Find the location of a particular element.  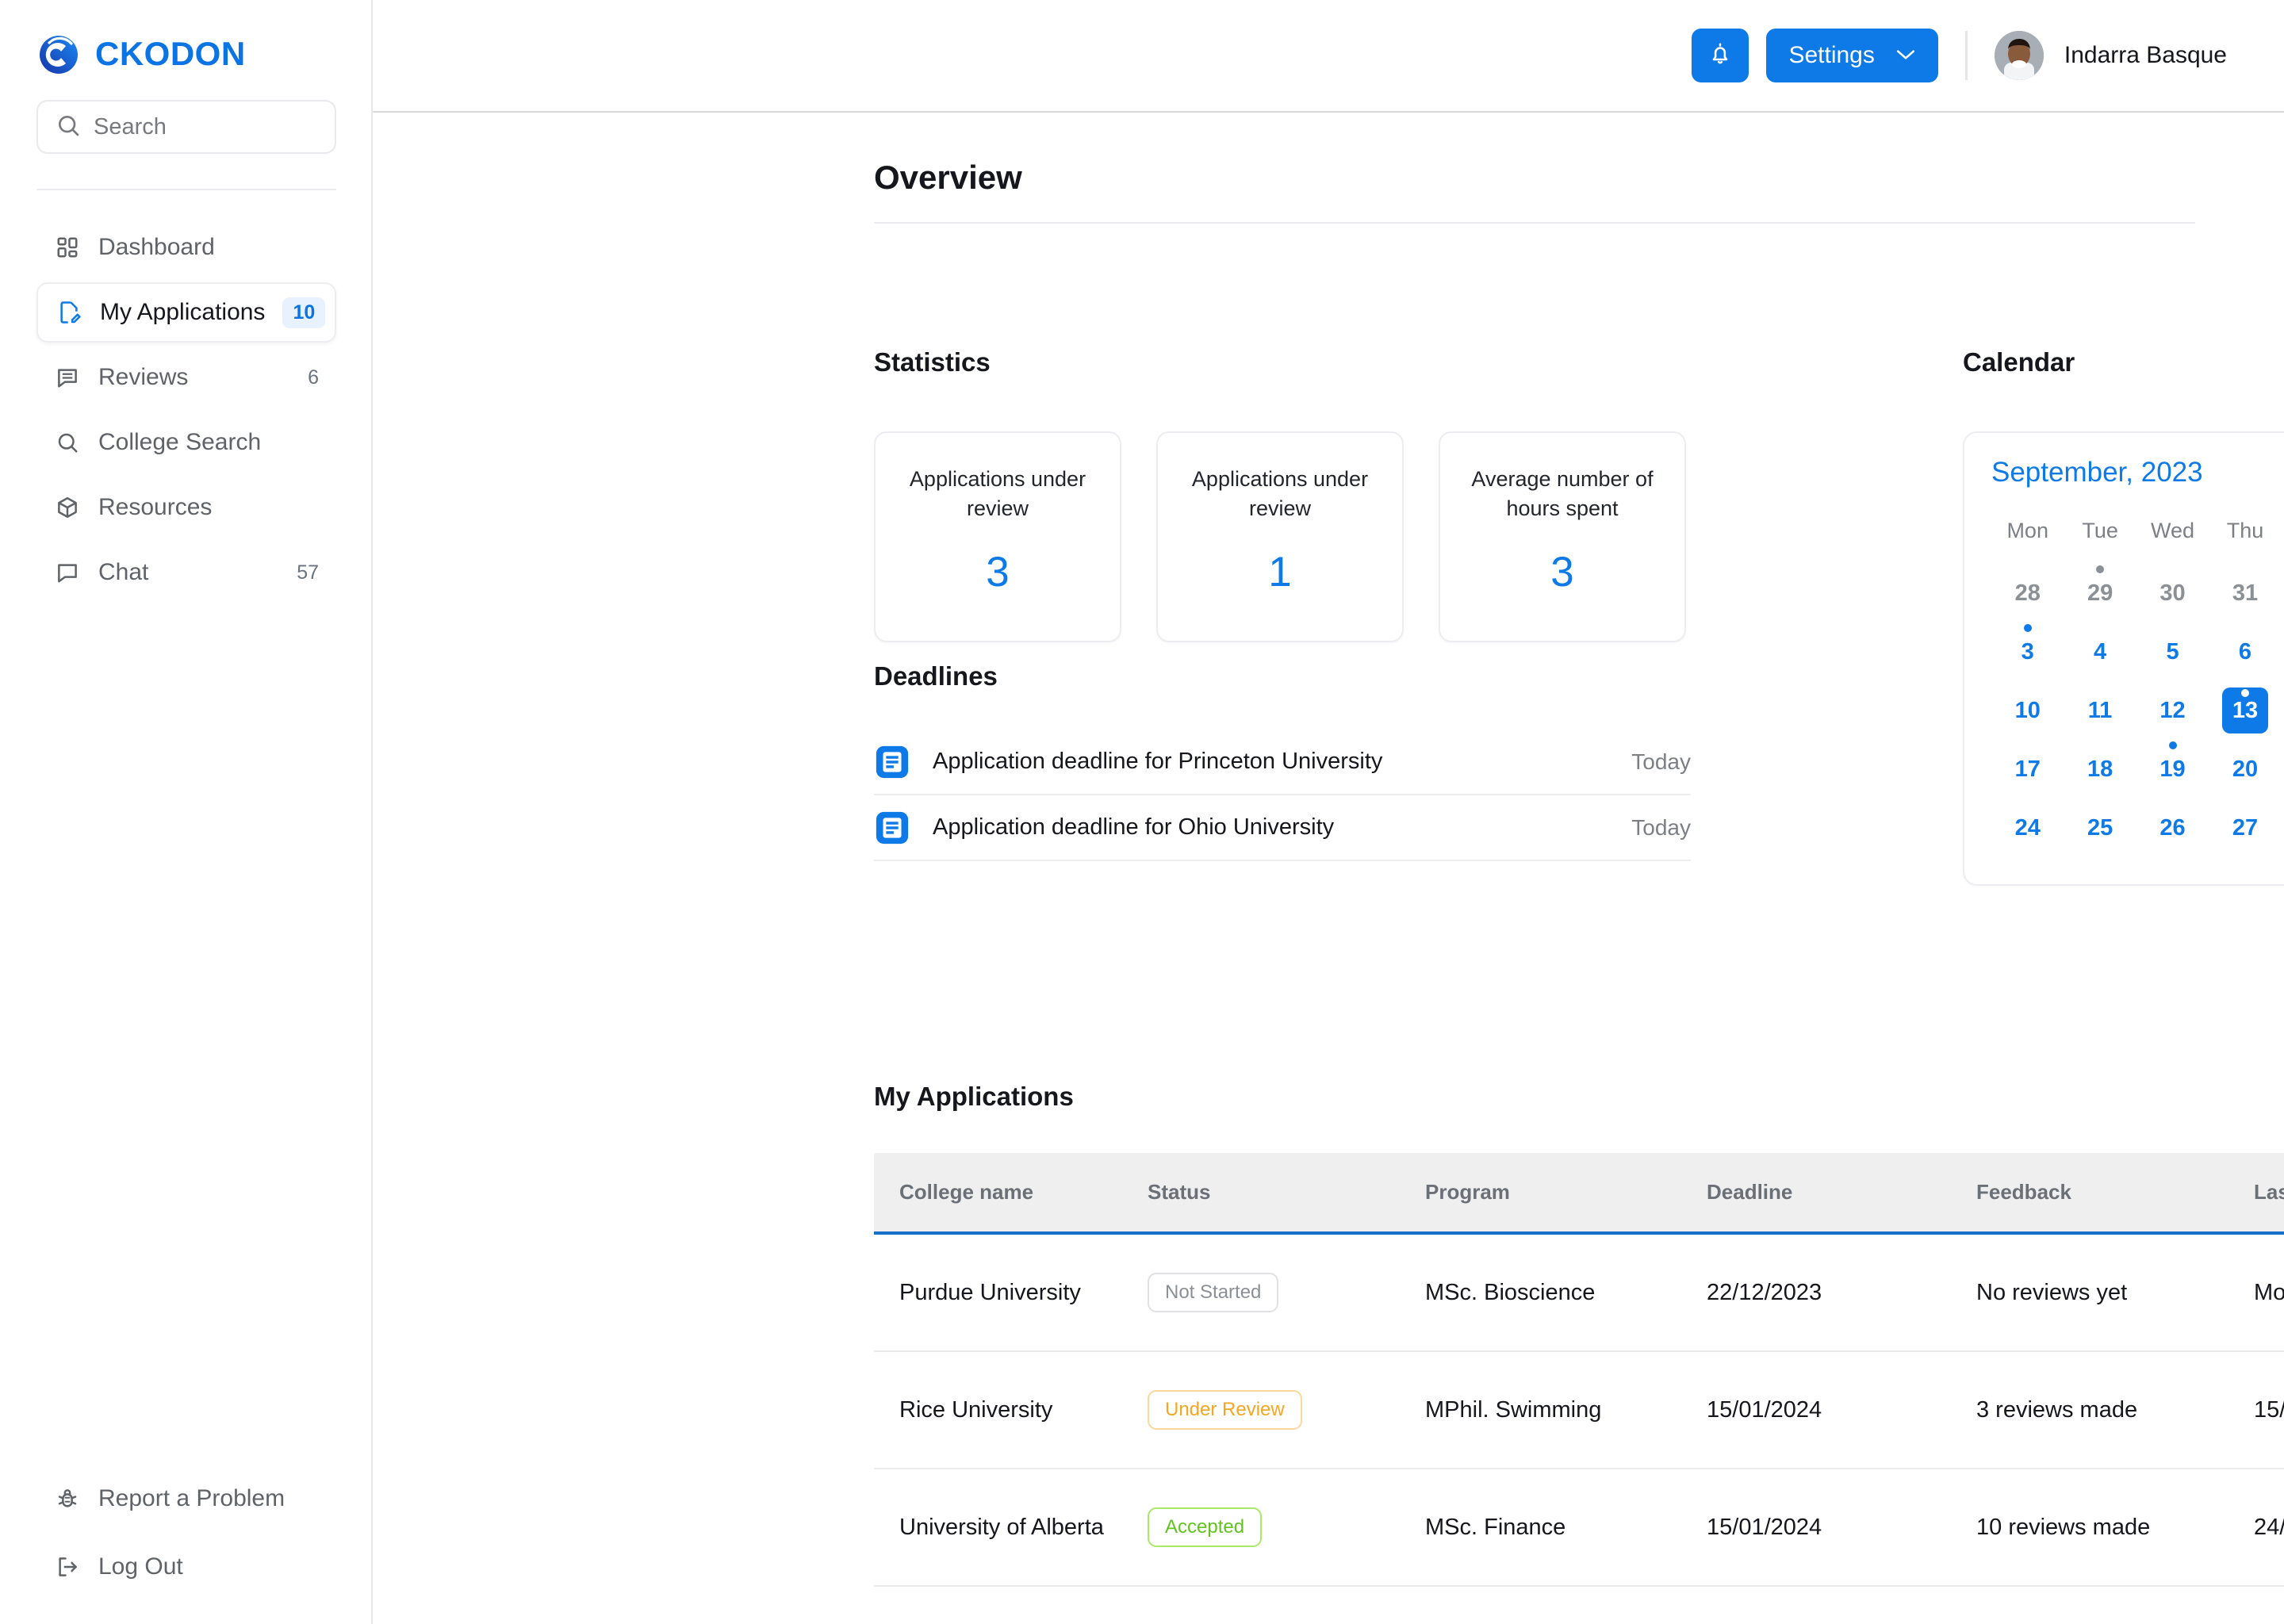

calendar-day: 31 is located at coordinates (2245, 593).